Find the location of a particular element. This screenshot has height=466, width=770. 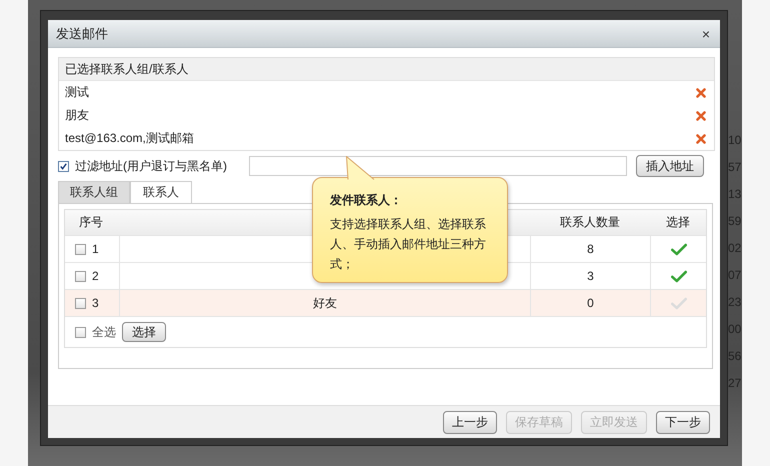

close-button: × is located at coordinates (706, 33).